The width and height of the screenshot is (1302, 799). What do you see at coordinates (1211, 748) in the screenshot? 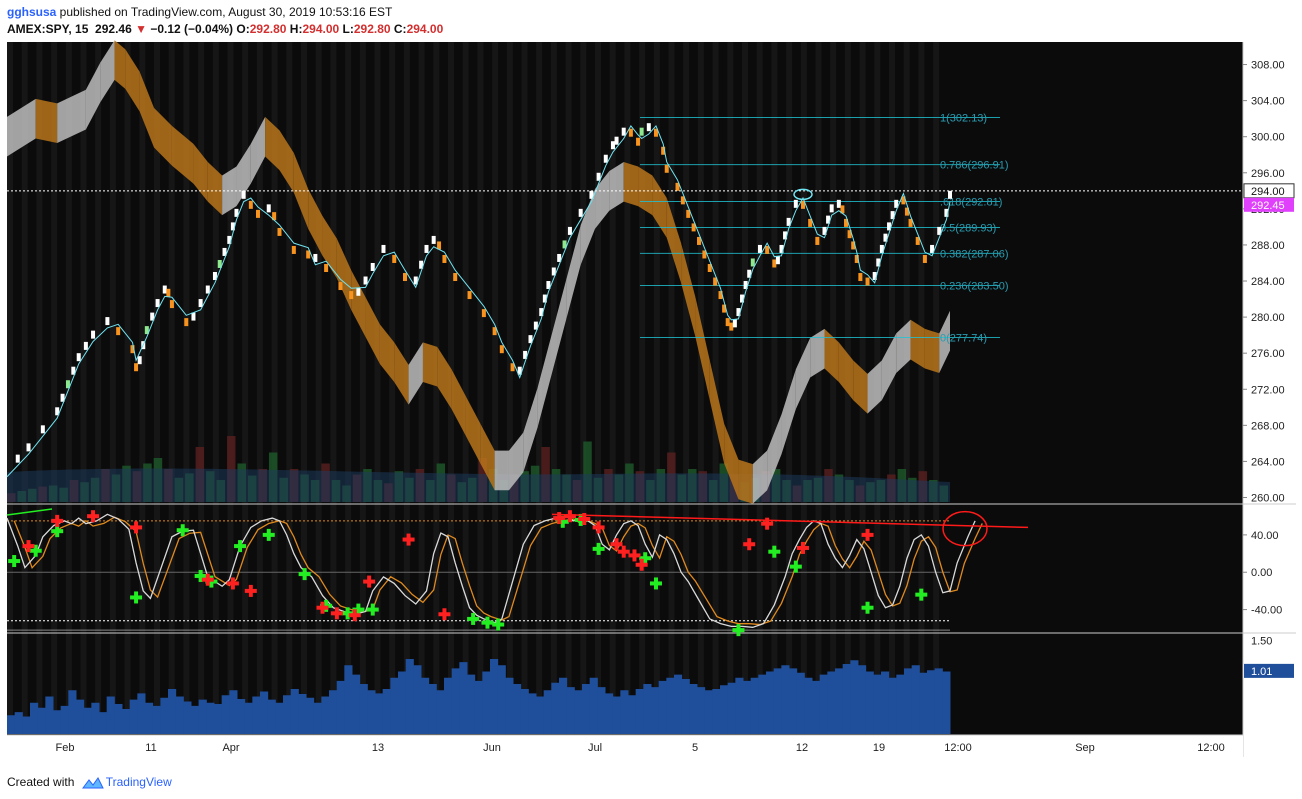
I see `time-tick-label: 12:00` at bounding box center [1211, 748].